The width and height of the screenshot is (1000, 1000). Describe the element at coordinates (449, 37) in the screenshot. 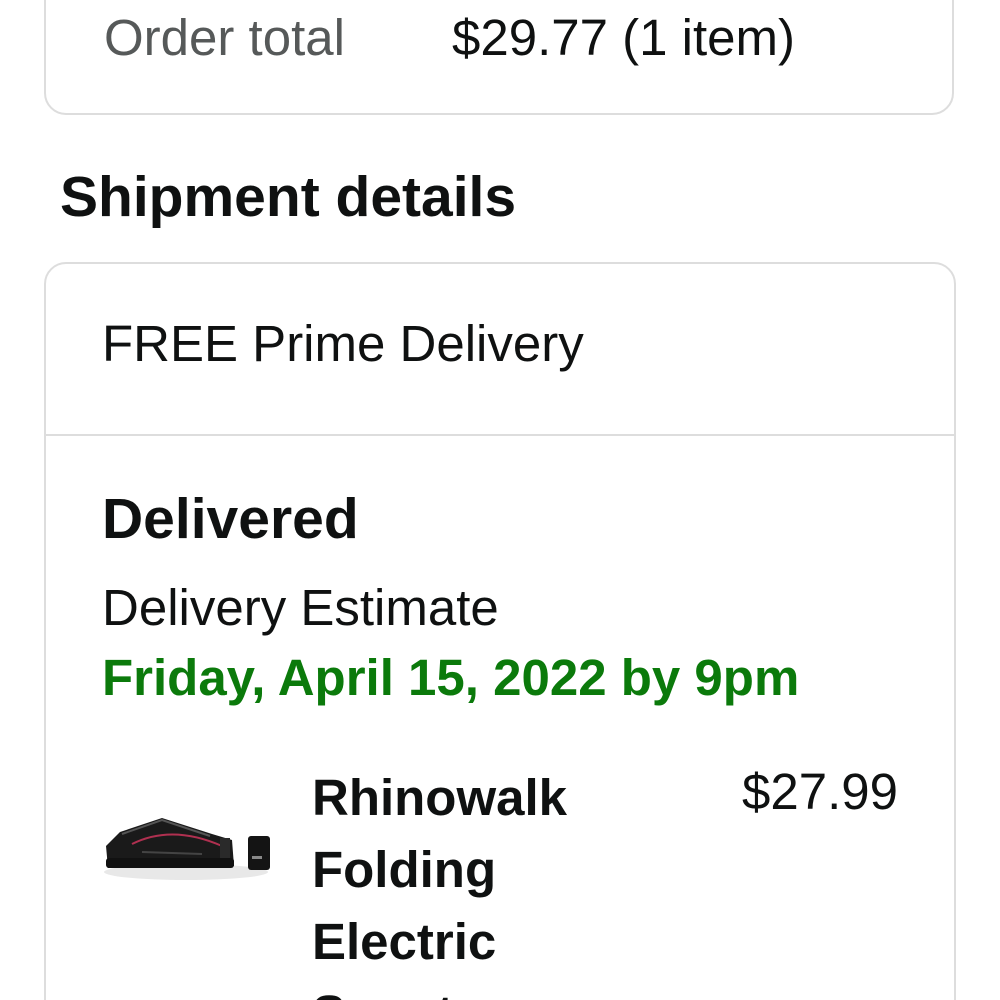

I see `order-total-row: Order total $29.77 (1 item)` at that location.